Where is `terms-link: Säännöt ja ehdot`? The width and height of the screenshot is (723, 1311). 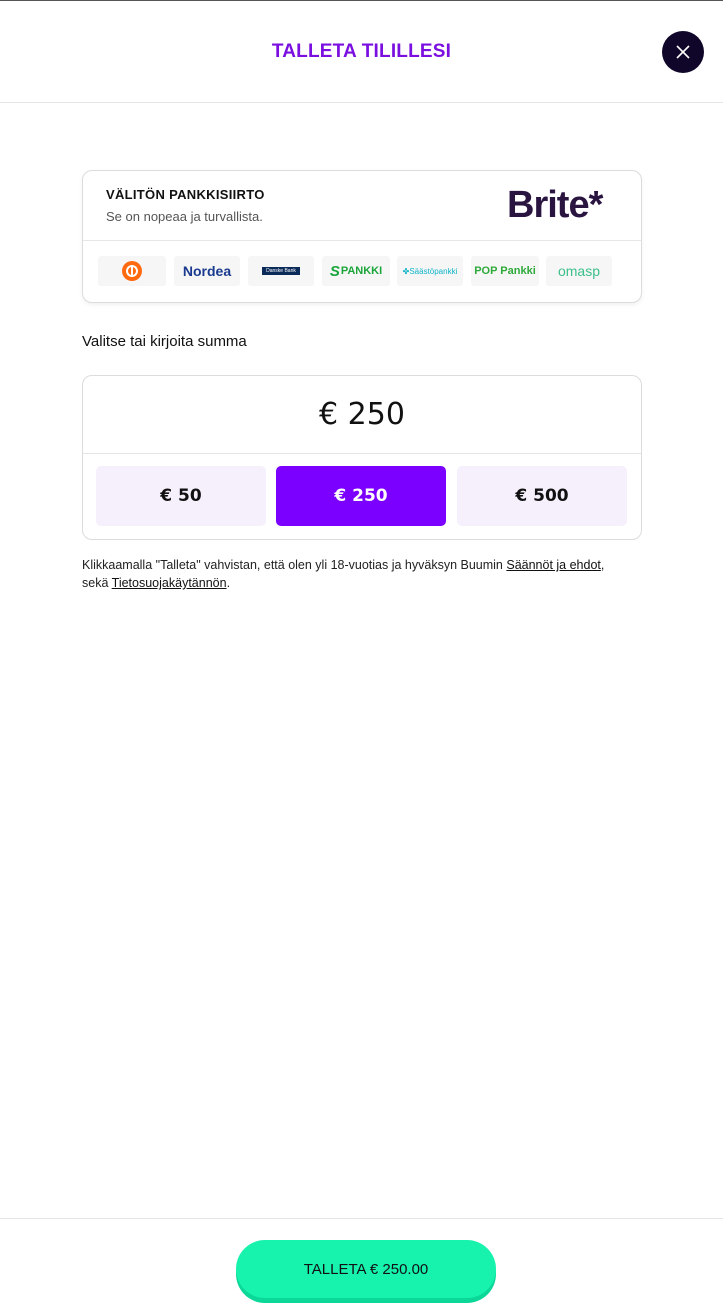
terms-link: Säännöt ja ehdot is located at coordinates (553, 565).